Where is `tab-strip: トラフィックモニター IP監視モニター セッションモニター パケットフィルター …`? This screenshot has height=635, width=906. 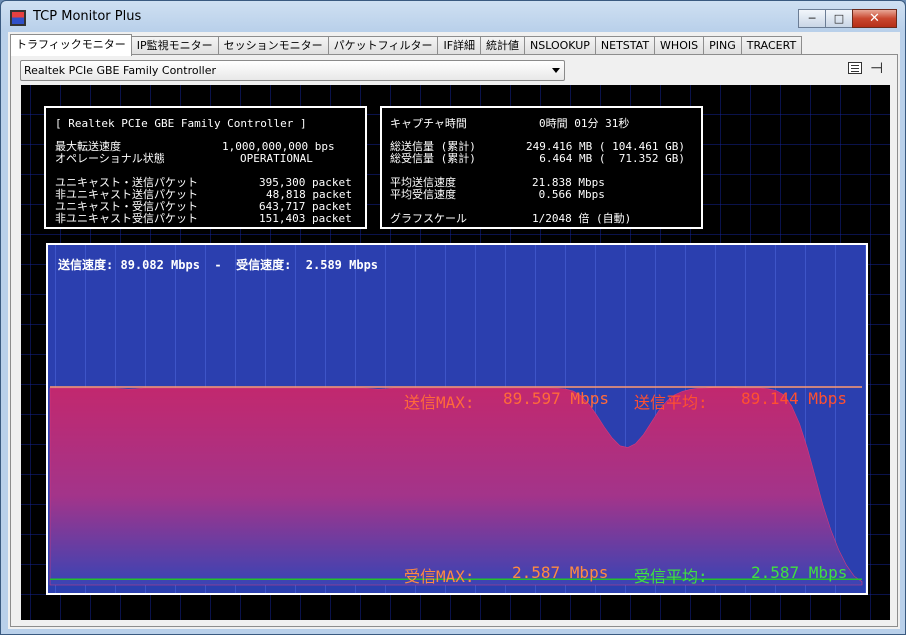
tab-strip: トラフィックモニター IP監視モニター セッションモニター パケットフィルター … is located at coordinates (406, 45).